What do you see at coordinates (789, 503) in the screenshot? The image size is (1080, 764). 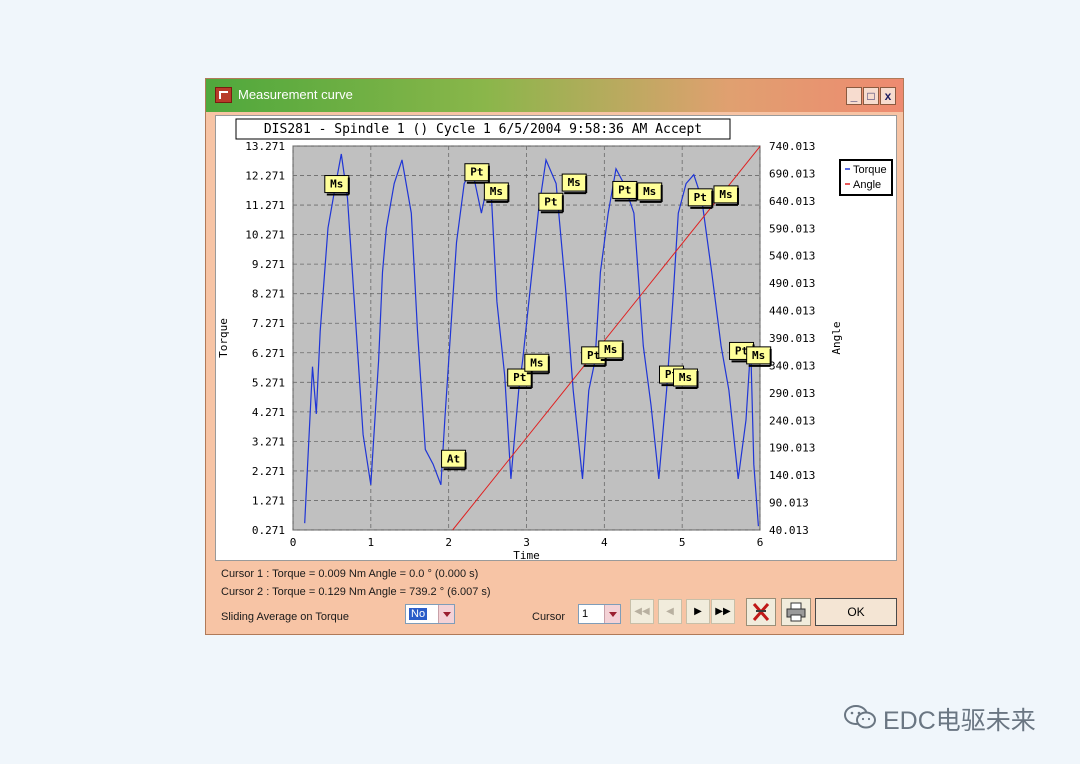 I see `y-tick-right: 90.013` at bounding box center [789, 503].